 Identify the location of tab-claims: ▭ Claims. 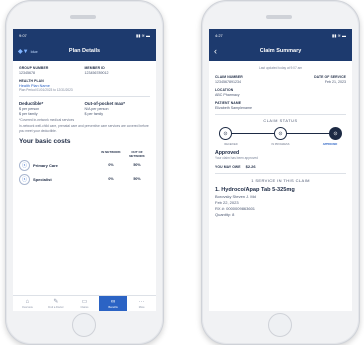
(84, 303).